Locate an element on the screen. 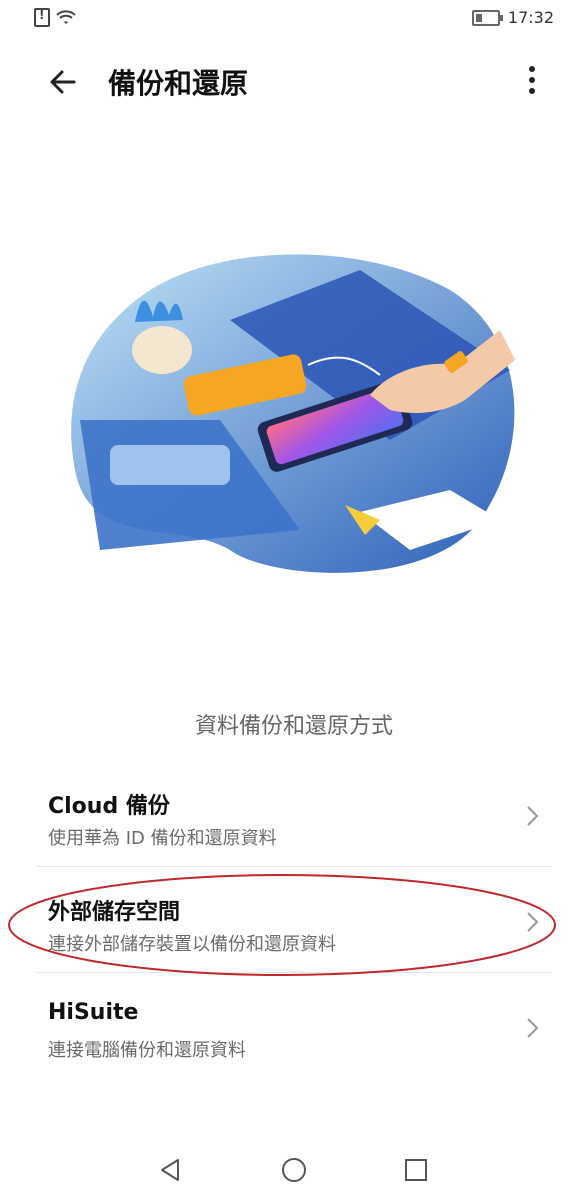 Image resolution: width=588 pixels, height=1200 pixels. list-item-hisuite: HiSuite 連接電腦備份和還原資料 is located at coordinates (294, 1025).